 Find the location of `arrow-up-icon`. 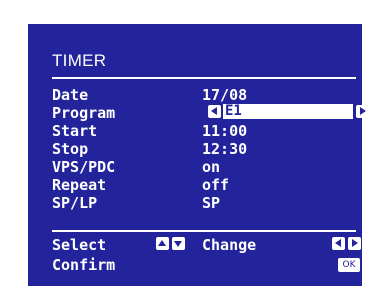

arrow-up-icon is located at coordinates (162, 243).